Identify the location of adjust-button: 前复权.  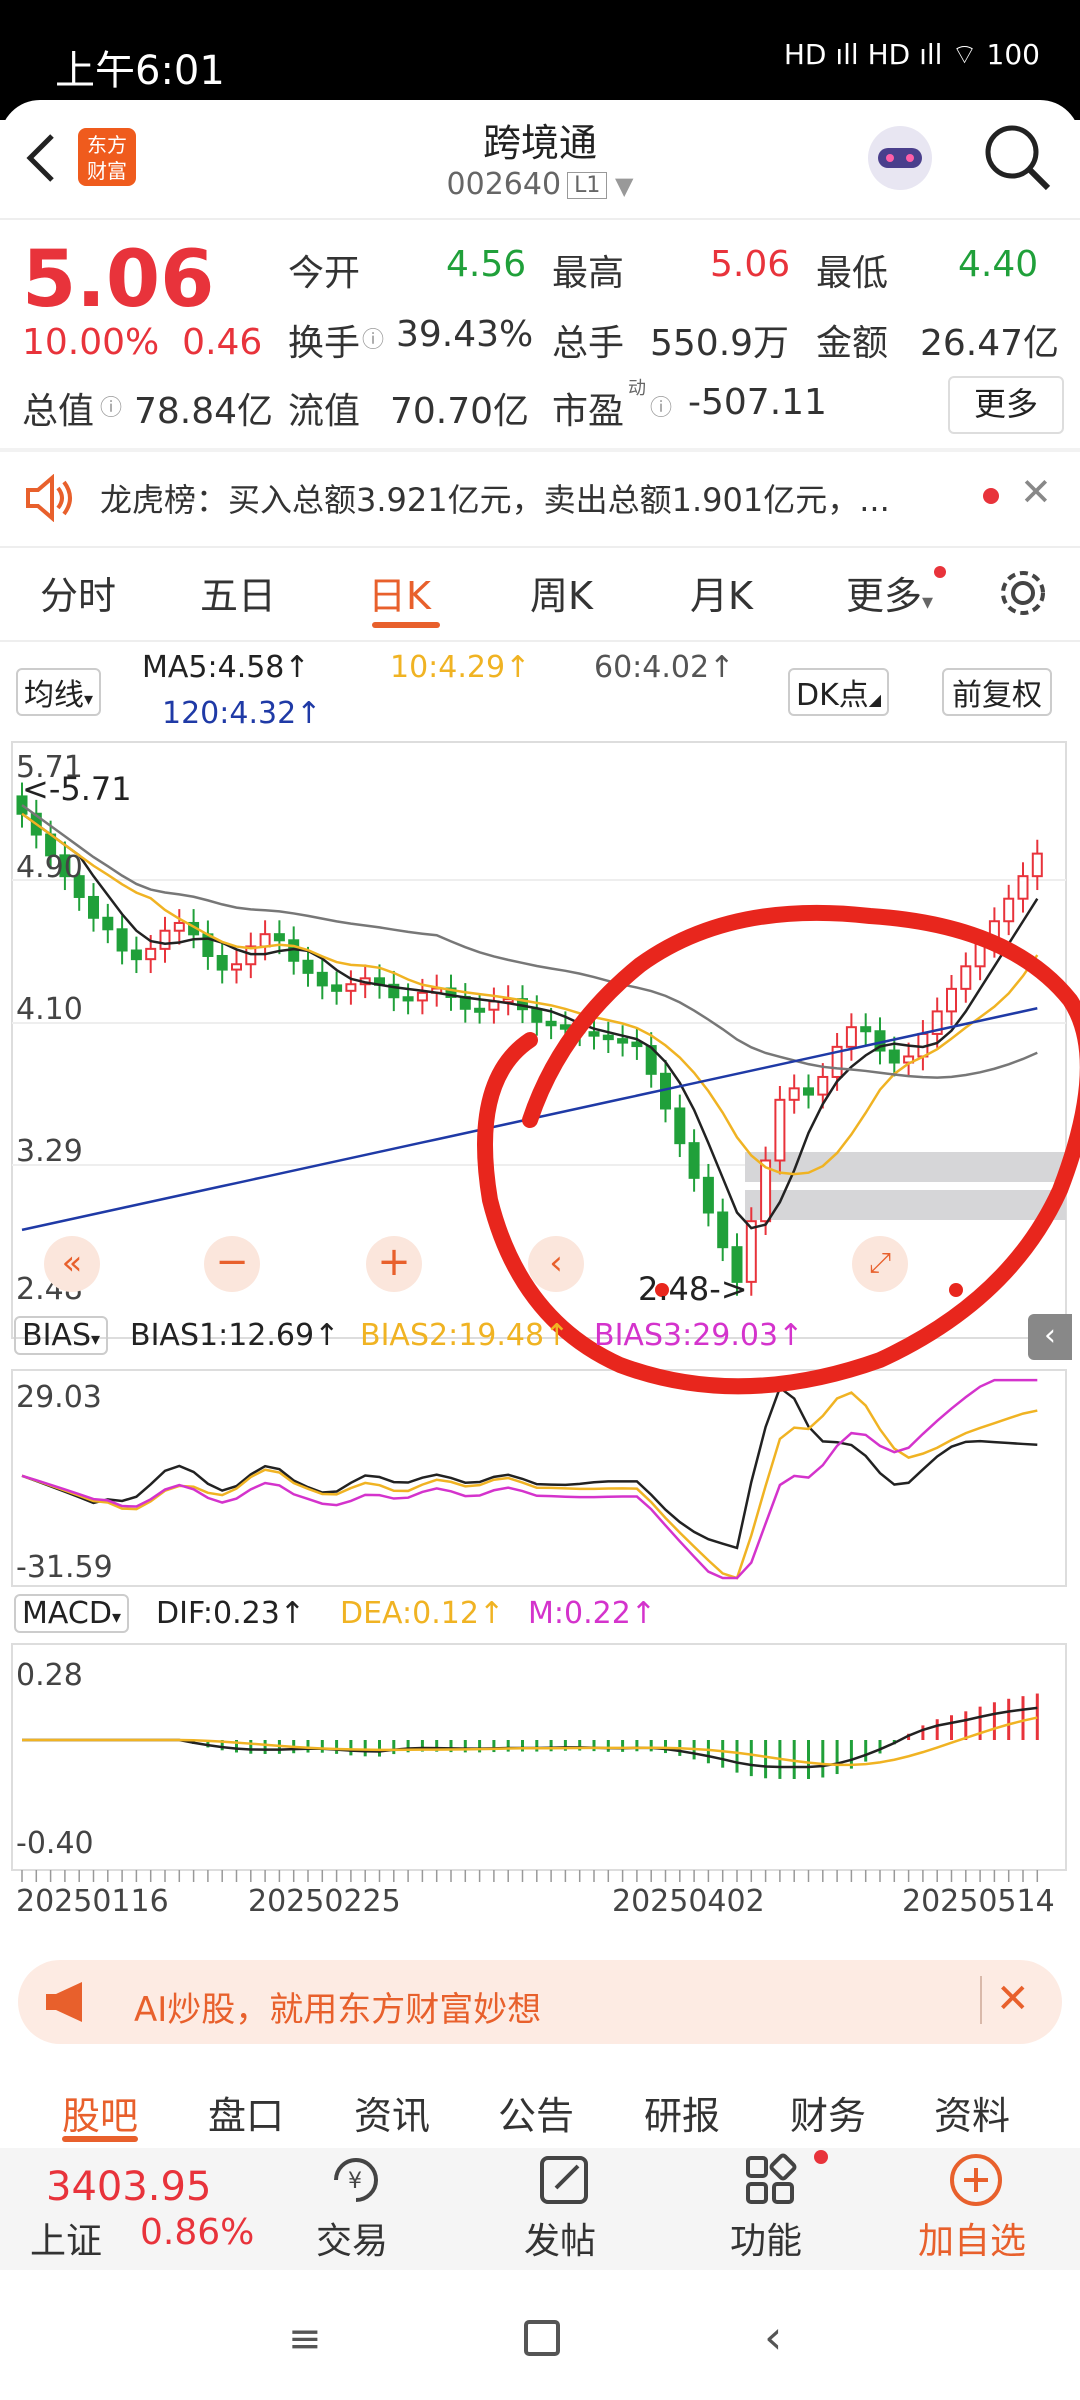
(997, 692).